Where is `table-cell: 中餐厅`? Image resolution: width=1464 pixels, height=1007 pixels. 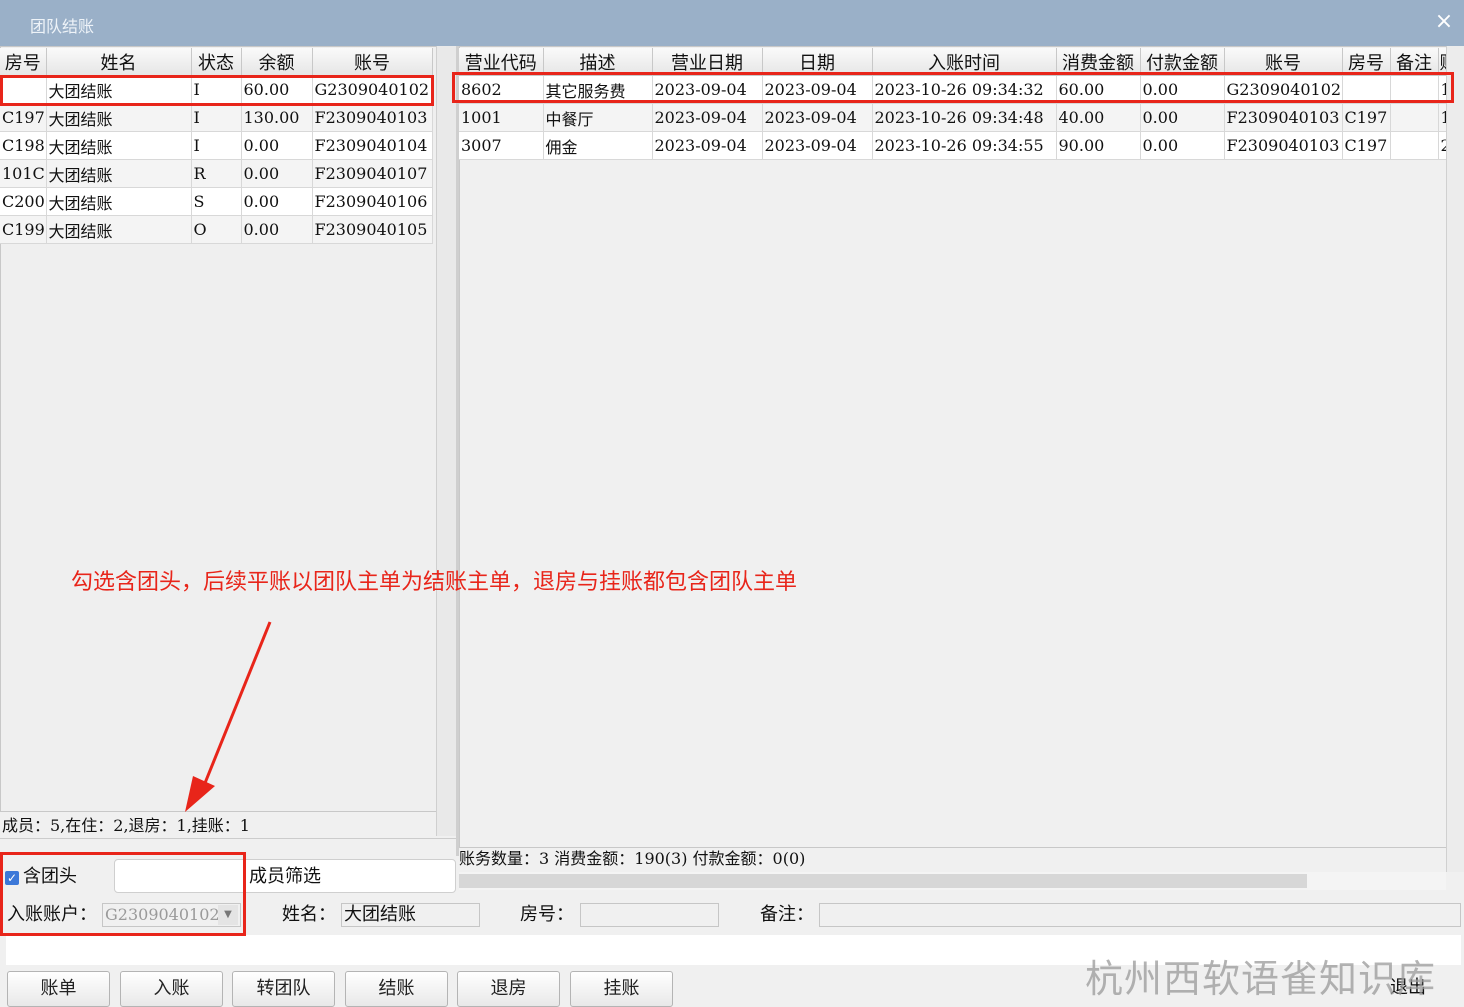 table-cell: 中餐厅 is located at coordinates (598, 117).